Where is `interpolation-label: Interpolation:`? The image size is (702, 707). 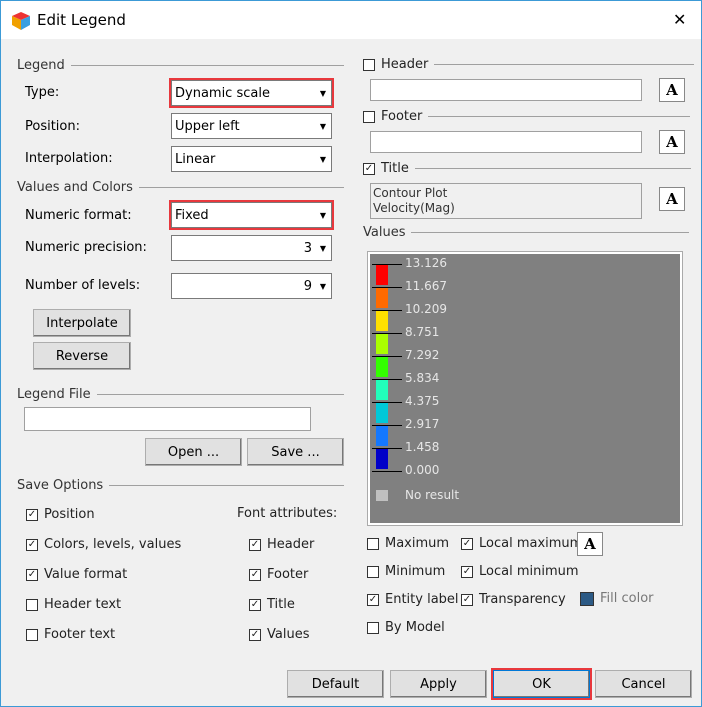
interpolation-label: Interpolation: is located at coordinates (69, 158).